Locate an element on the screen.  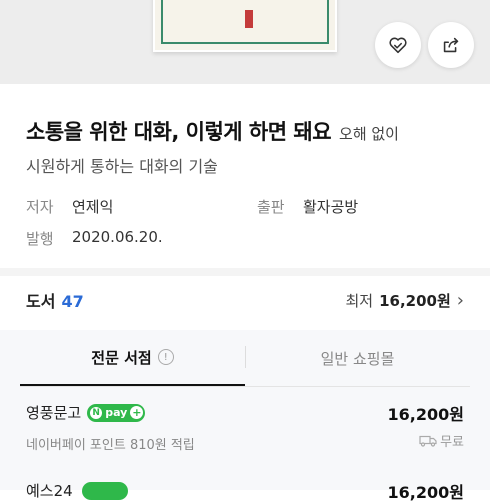
book-seal is located at coordinates (249, 19).